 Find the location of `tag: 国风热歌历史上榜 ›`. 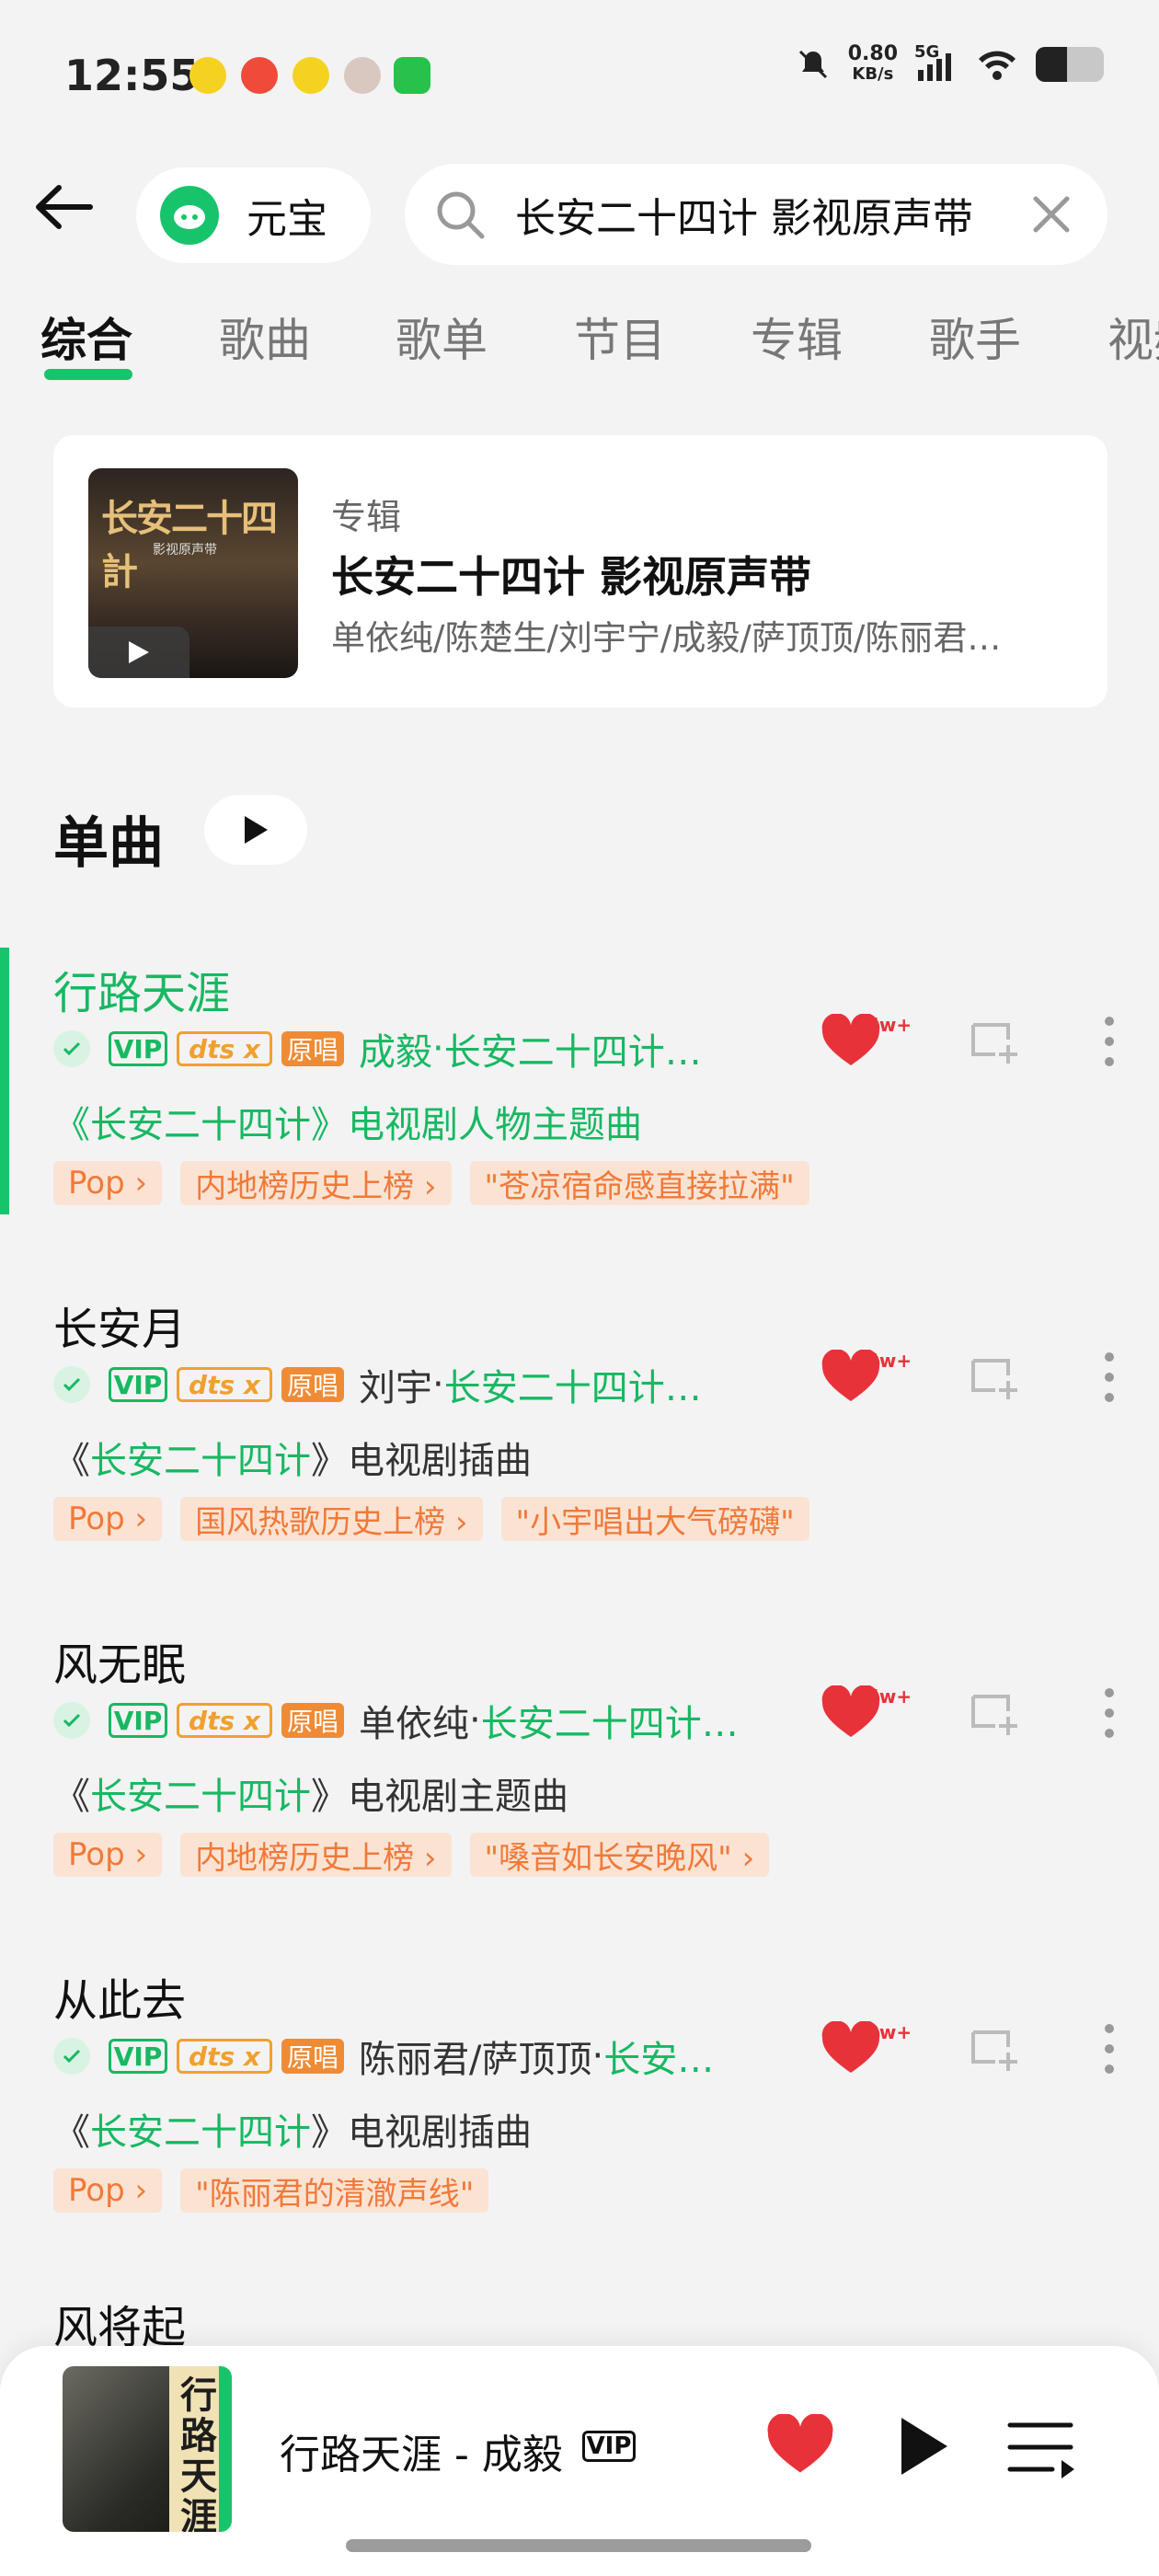

tag: 国风热歌历史上榜 › is located at coordinates (331, 1519).